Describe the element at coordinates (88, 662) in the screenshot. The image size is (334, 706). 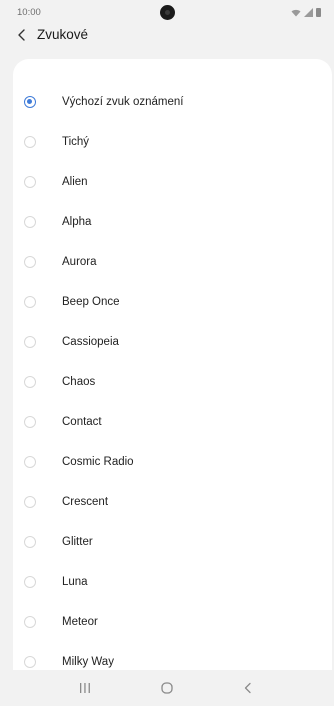
I see `sound-label: Milky Way` at that location.